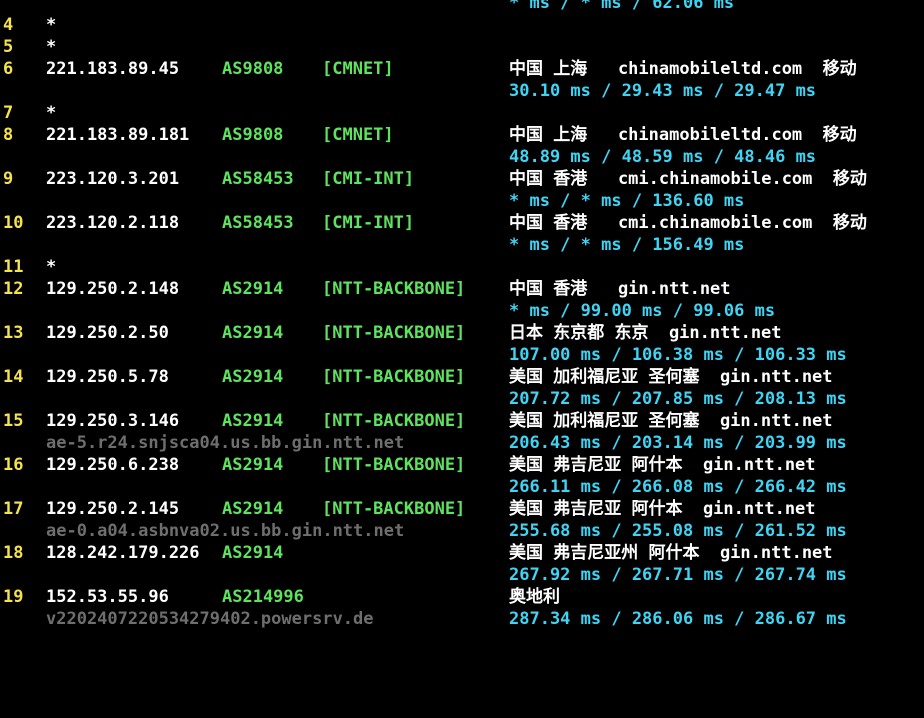  Describe the element at coordinates (13, 267) in the screenshot. I see `hop-number: 11` at that location.